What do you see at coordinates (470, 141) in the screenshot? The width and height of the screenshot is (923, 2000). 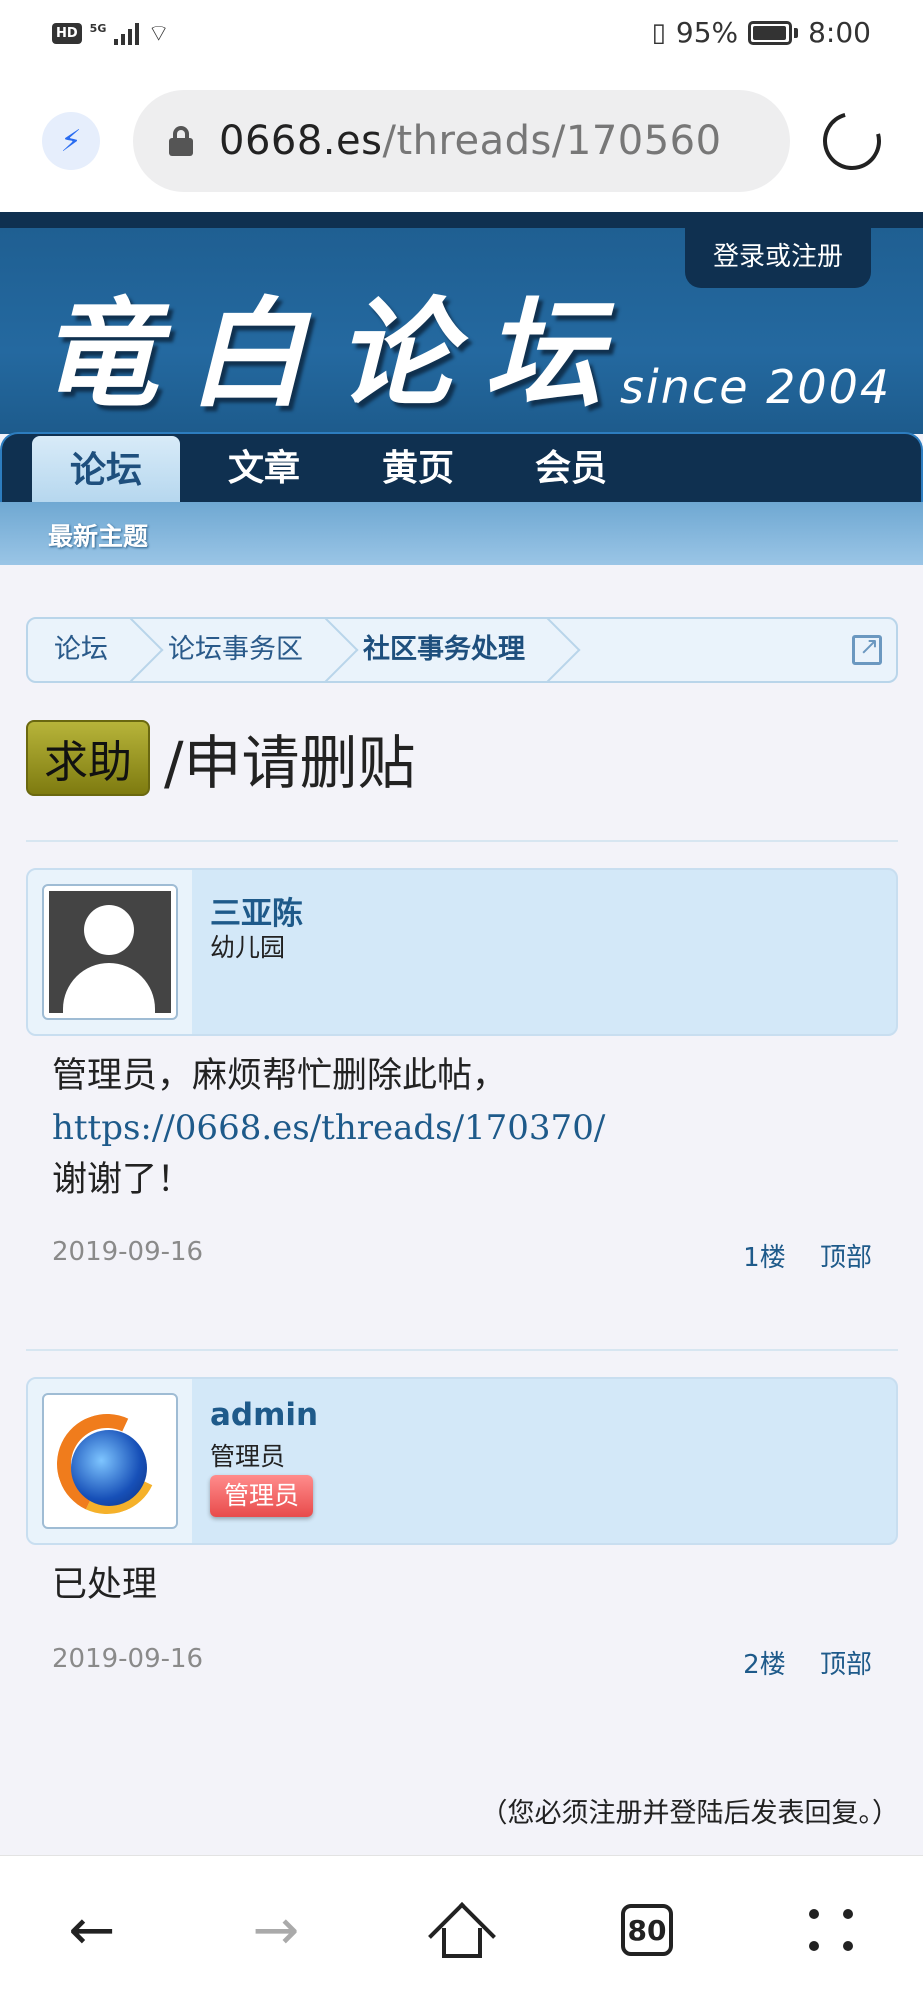 I see `url-text: 0668.es/threads/170560` at bounding box center [470, 141].